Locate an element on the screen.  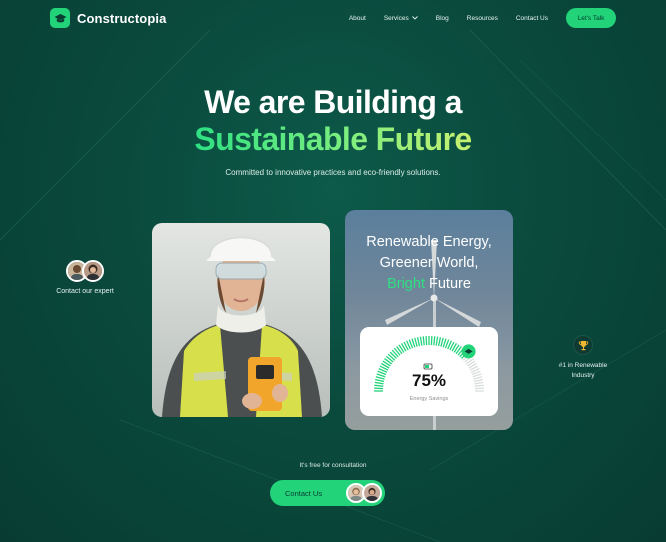
hero-title-line1: We are Building a is located at coordinates (333, 102).